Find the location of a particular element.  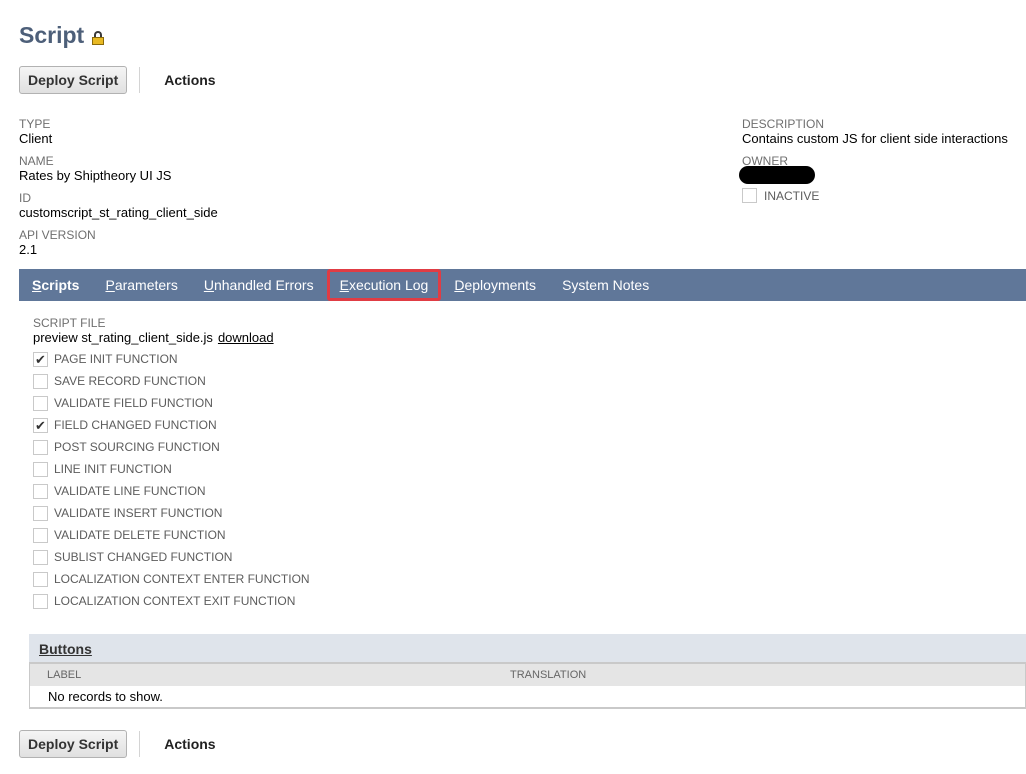

function-label: PAGE INIT FUNCTION is located at coordinates (116, 359).